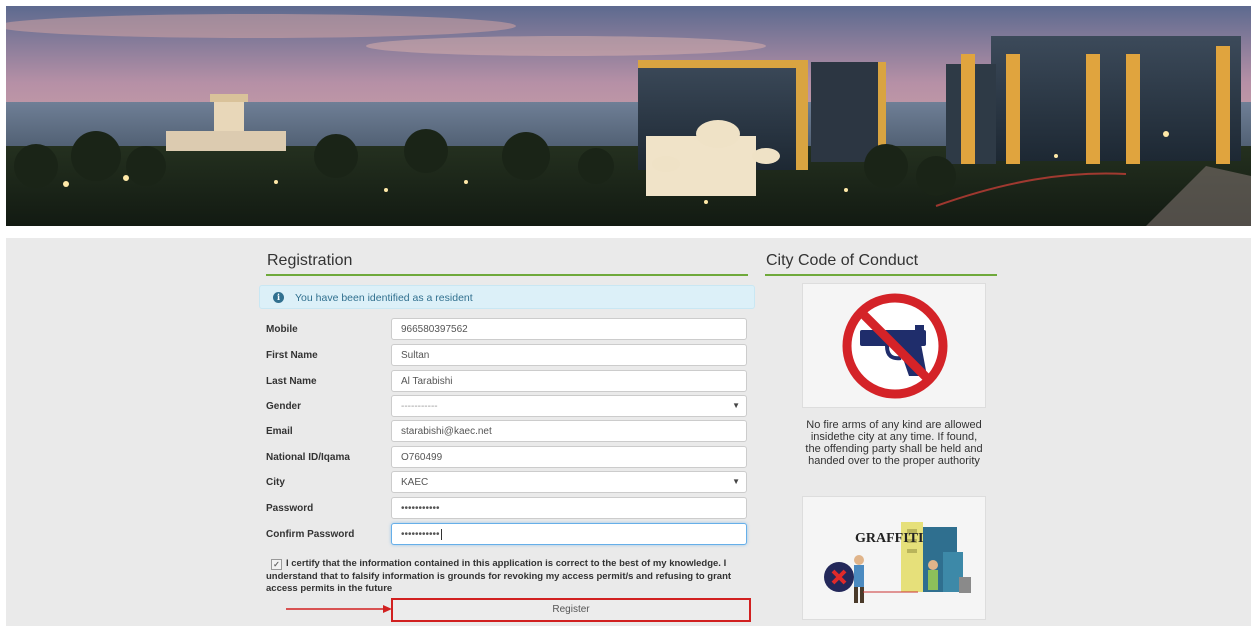 The image size is (1251, 626). What do you see at coordinates (571, 610) in the screenshot?
I see `register-button: Register` at bounding box center [571, 610].